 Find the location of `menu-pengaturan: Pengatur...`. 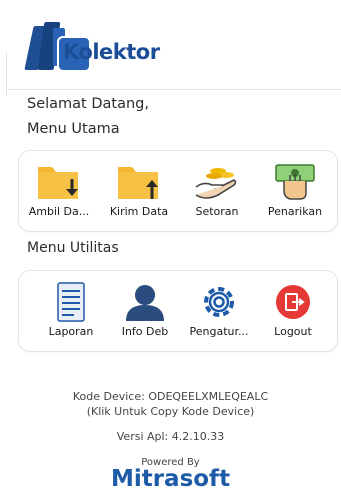

menu-pengaturan: Pengatur... is located at coordinates (219, 311).